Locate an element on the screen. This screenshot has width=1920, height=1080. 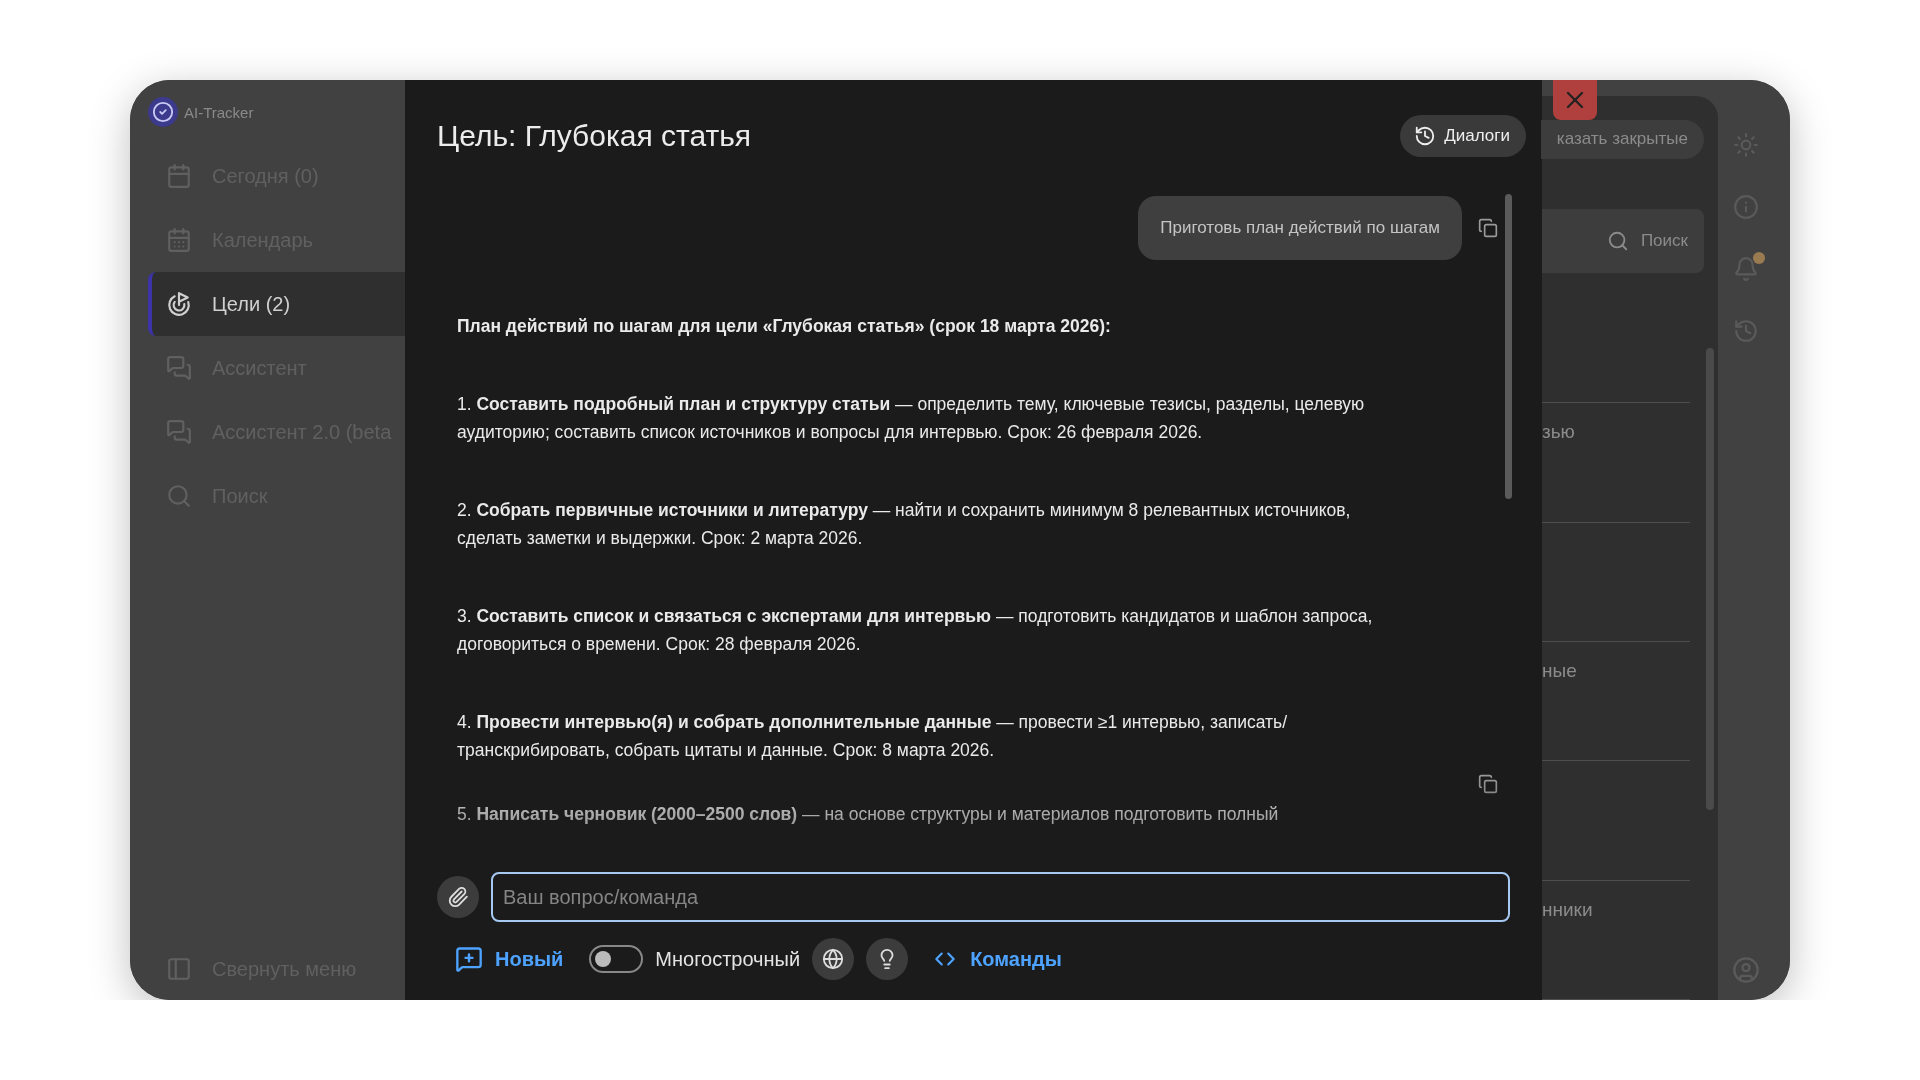
assistant-message-paragraph: 1. Составить подробный план и структуру статьи — определить тему, ключевые тезисы, разделы, целевую аудиторию; составить список источников и вопросы для интервью. Срок: 26 февраля 2026. is located at coordinates (911, 418).